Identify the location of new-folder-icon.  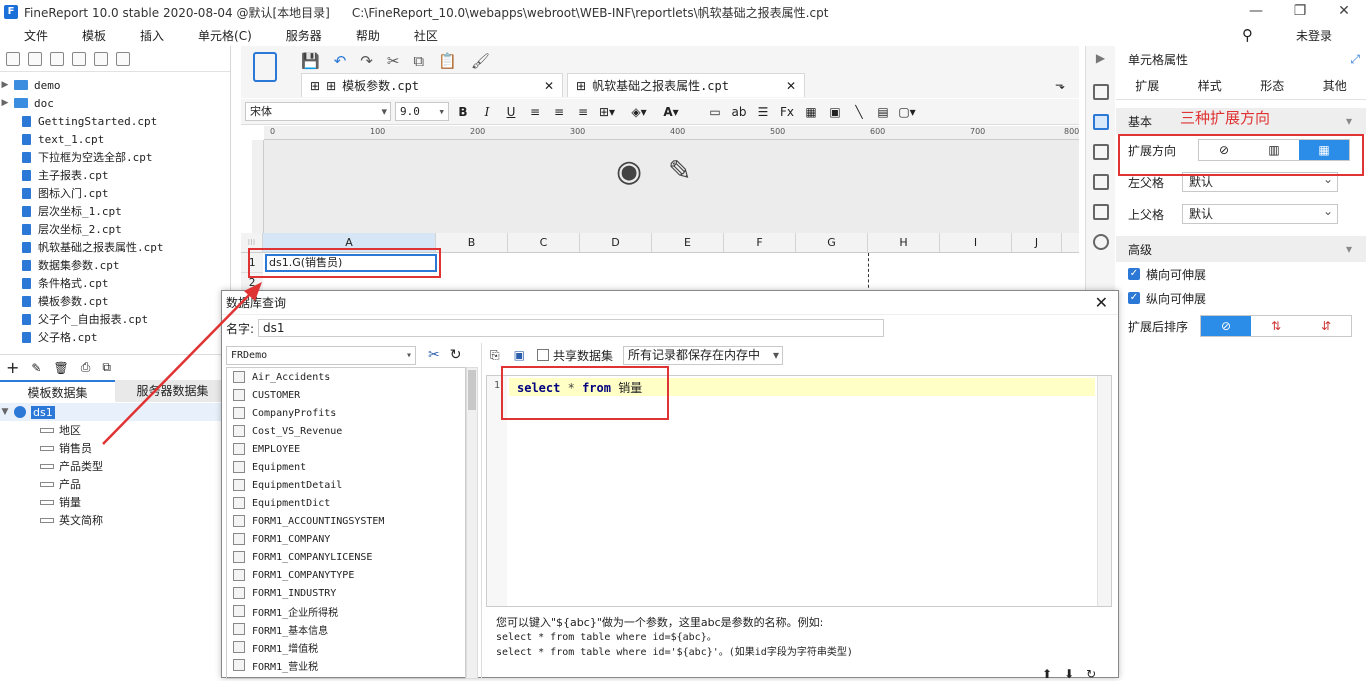
(13, 59).